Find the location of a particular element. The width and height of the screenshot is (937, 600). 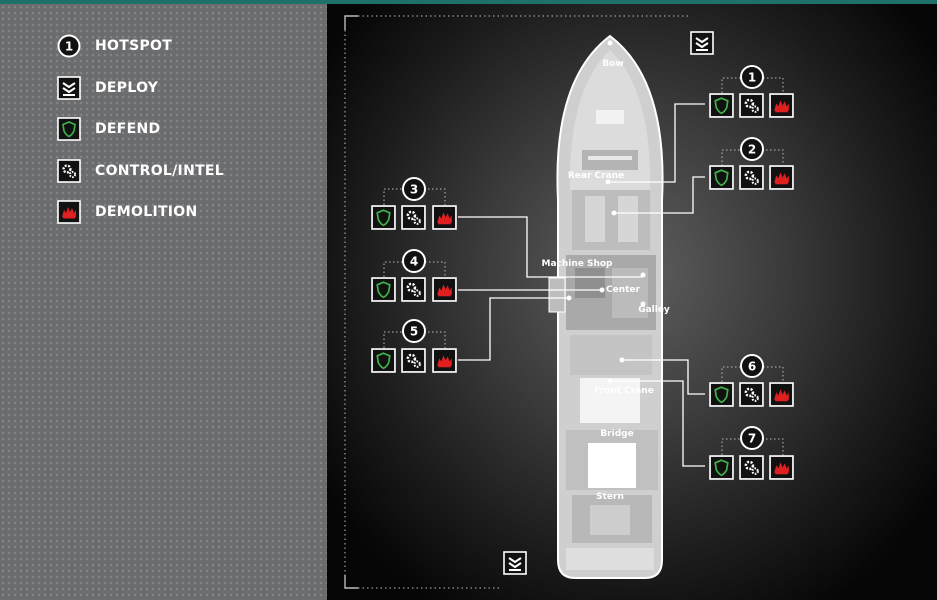

hotspot-number: 1 is located at coordinates (752, 78).